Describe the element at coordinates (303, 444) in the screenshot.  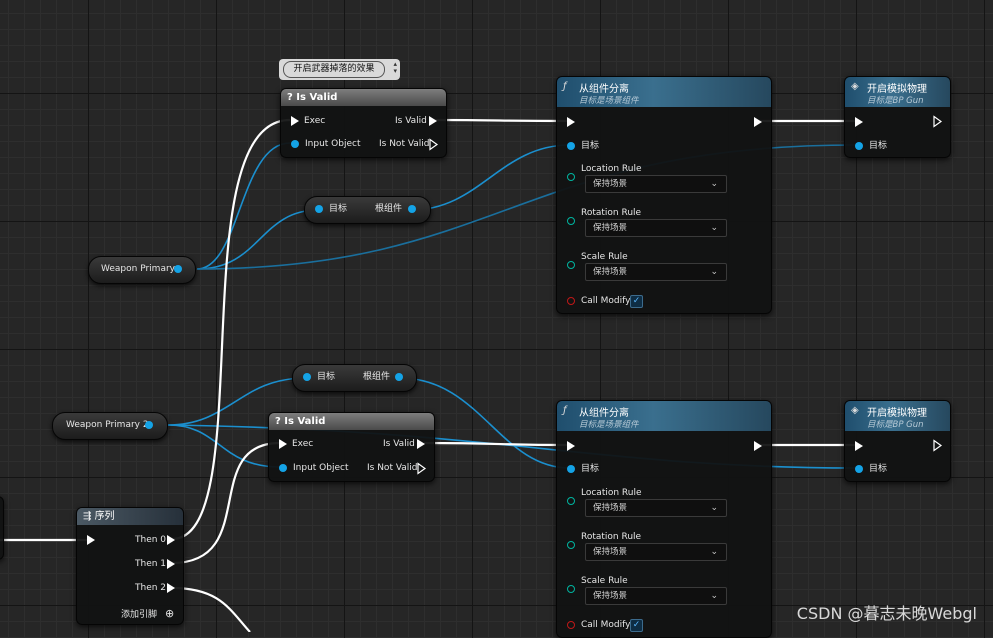
I see `exec-label: Exec` at that location.